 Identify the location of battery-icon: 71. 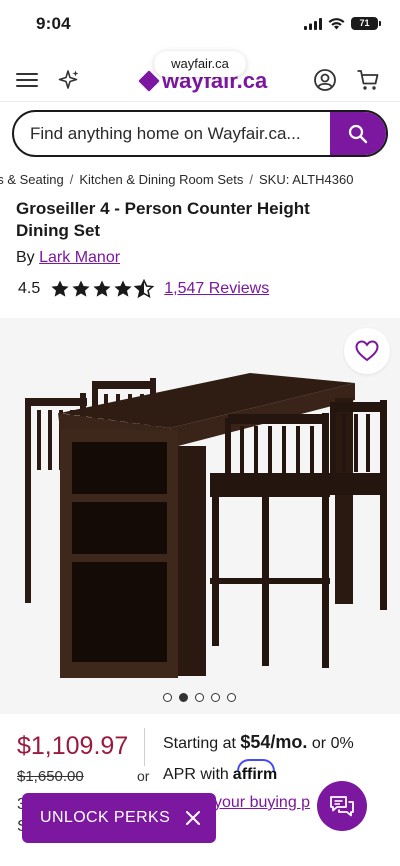
(366, 23).